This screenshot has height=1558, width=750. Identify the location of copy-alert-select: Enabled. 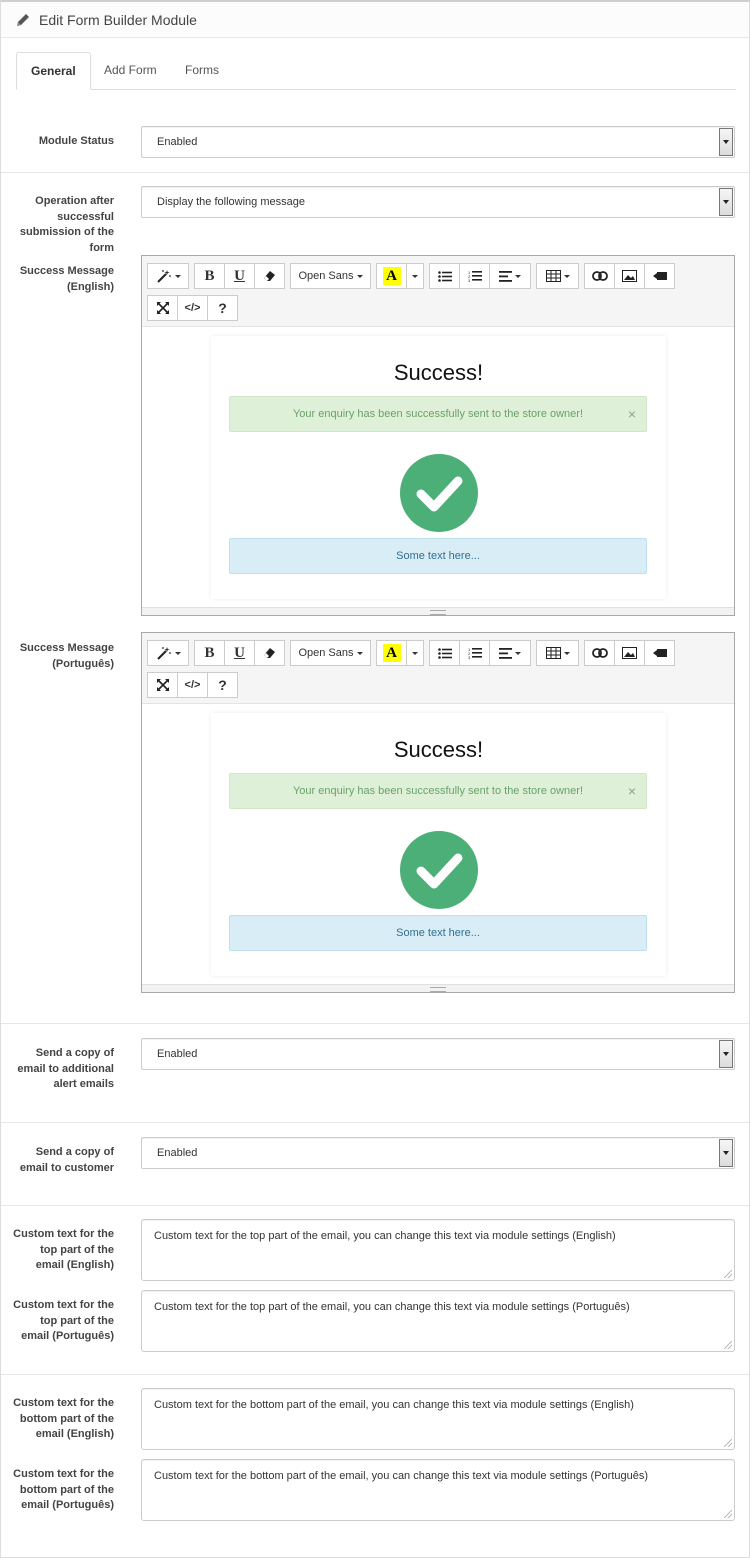
(438, 1054).